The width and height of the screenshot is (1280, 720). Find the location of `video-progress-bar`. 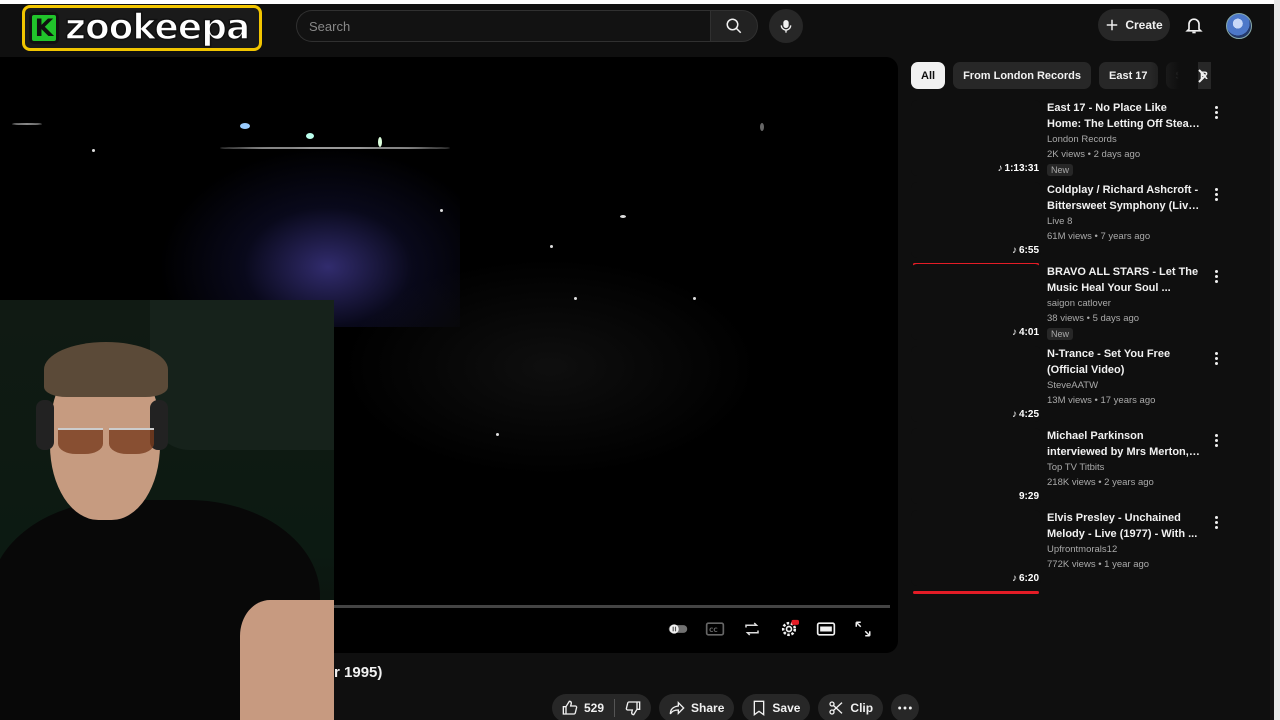

video-progress-bar is located at coordinates (612, 606).